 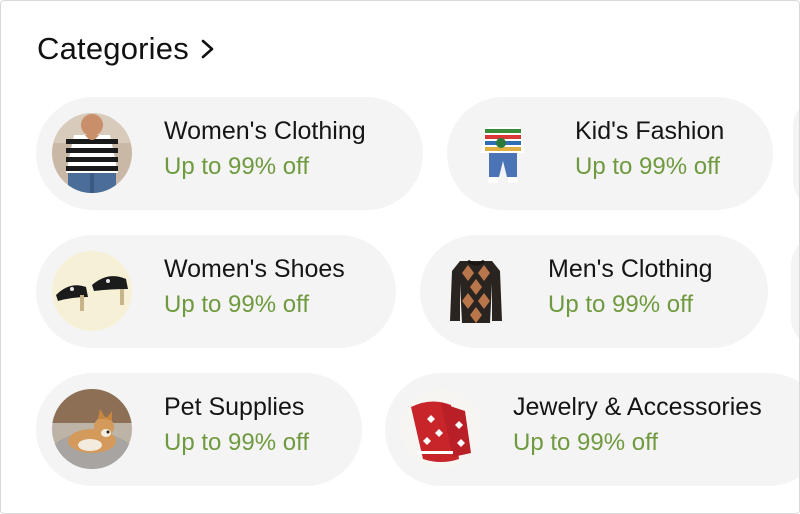 What do you see at coordinates (92, 429) in the screenshot?
I see `pet-supplies-thumbnail` at bounding box center [92, 429].